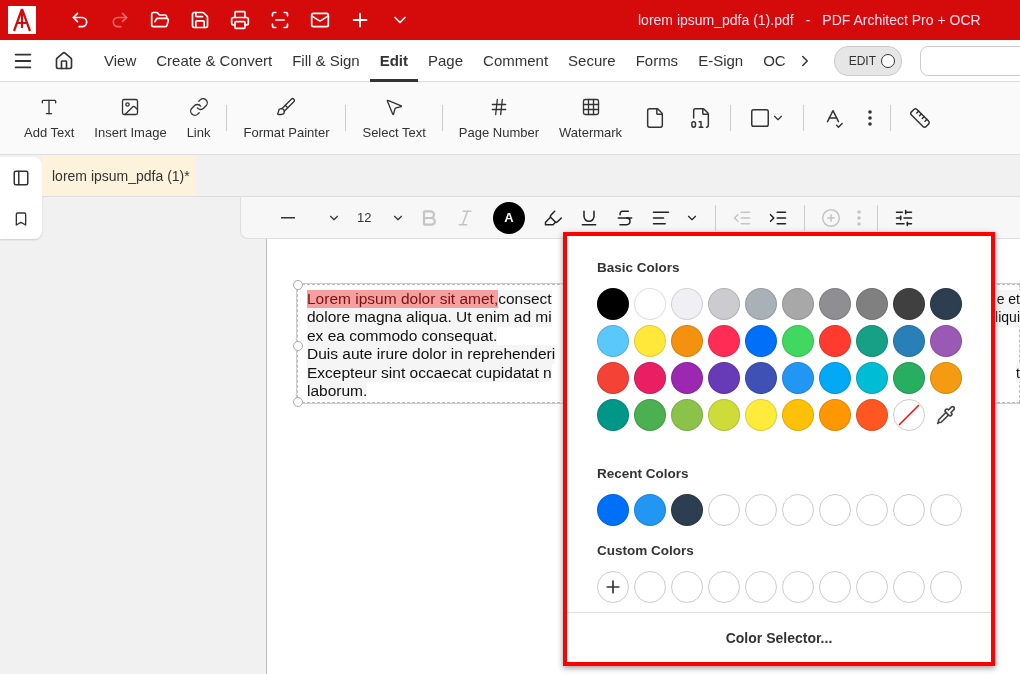 This screenshot has width=1020, height=674. I want to click on document-tab: lorem ipsum_pdfa (1)*, so click(119, 175).